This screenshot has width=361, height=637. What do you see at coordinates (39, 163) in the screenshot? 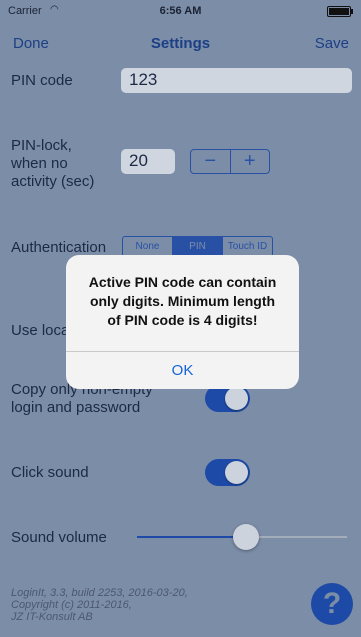
I see `pin-lock-label-line2: when no` at bounding box center [39, 163].